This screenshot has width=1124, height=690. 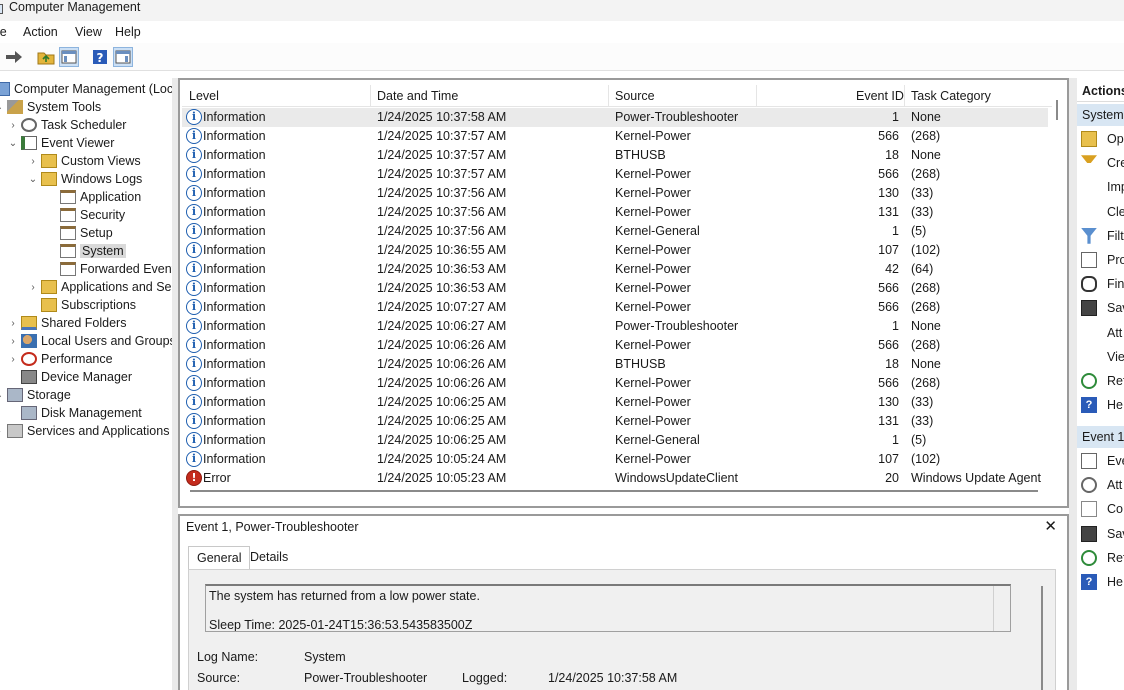 What do you see at coordinates (269, 558) in the screenshot?
I see `tab-details: Details` at bounding box center [269, 558].